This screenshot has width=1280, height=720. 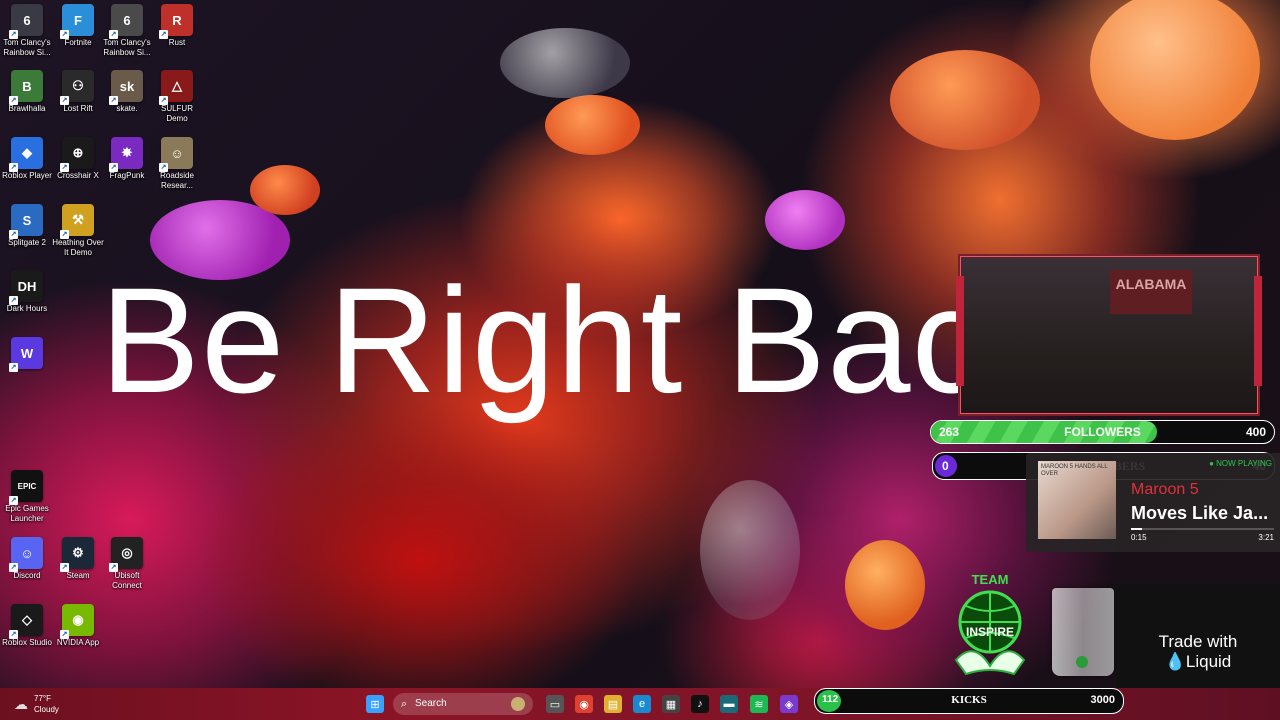 I want to click on webcam-feed: ALABAMA, so click(x=1109, y=335).